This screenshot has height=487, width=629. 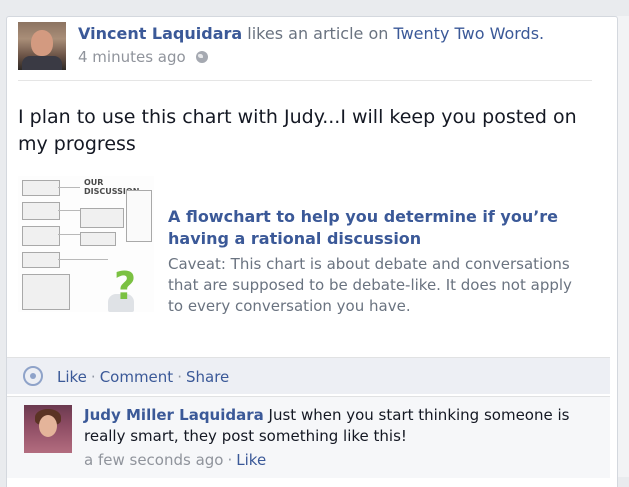 What do you see at coordinates (318, 33) in the screenshot?
I see `action-text: likes an article on` at bounding box center [318, 33].